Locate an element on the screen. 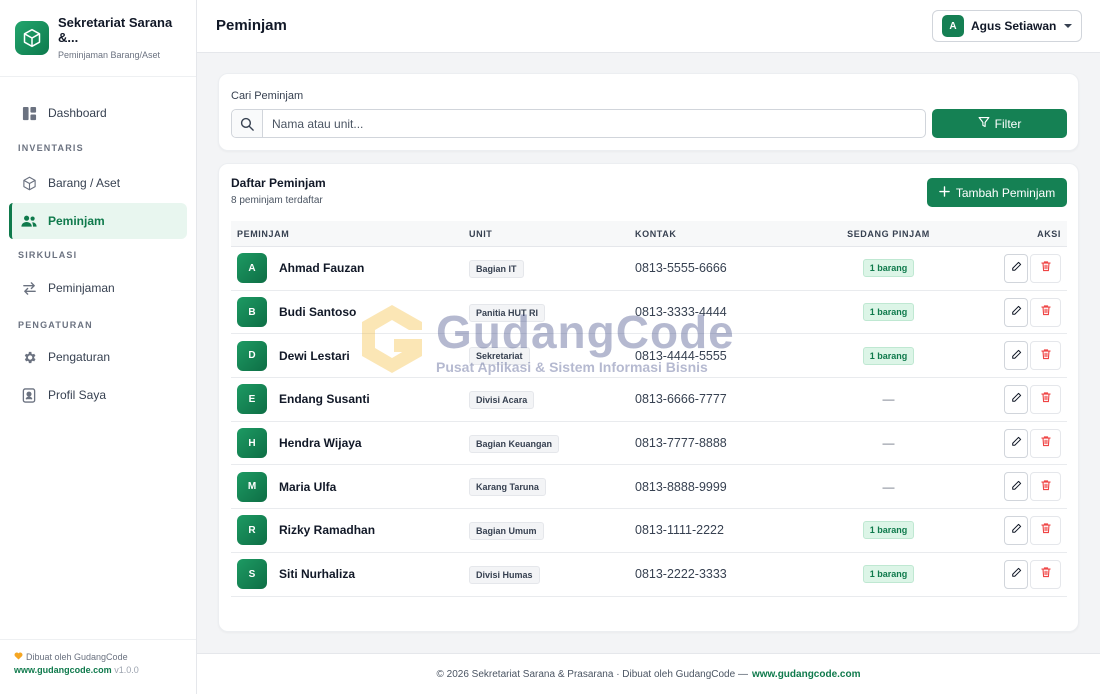  search-label: Cari Peminjam is located at coordinates (267, 96).